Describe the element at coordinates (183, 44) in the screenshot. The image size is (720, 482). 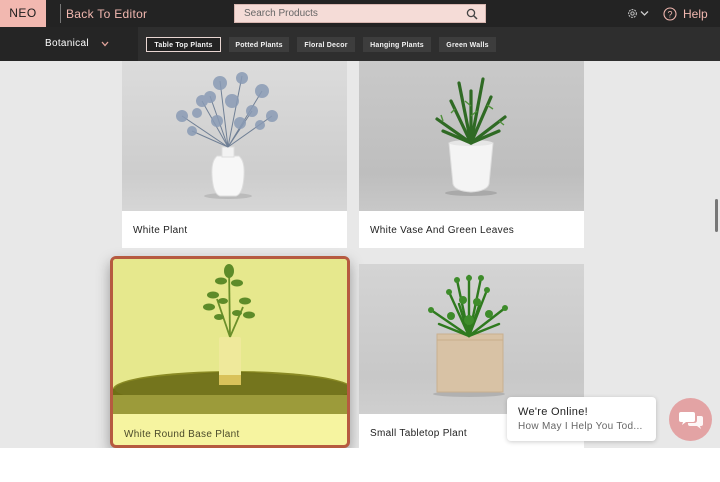
I see `tab-table-top-plants: Table Top Plants` at that location.